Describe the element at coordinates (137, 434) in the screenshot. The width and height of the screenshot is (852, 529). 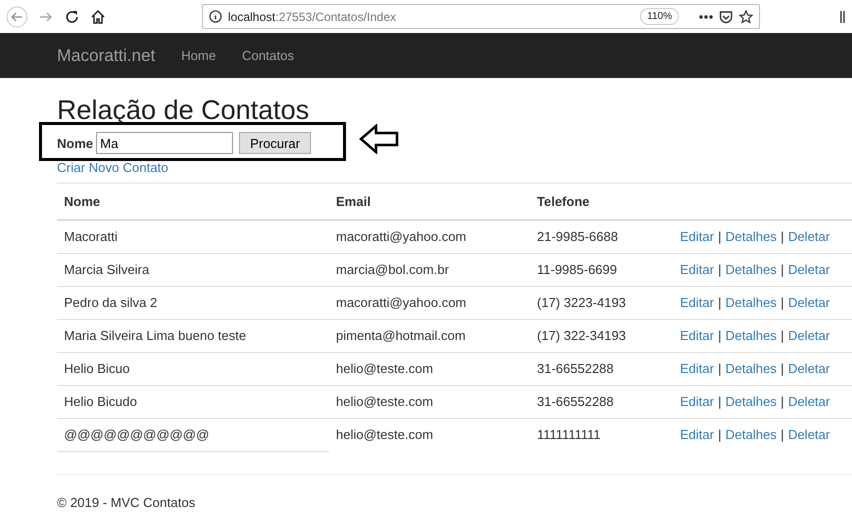
I see `table-cell: @@@@@@@@@@@` at that location.